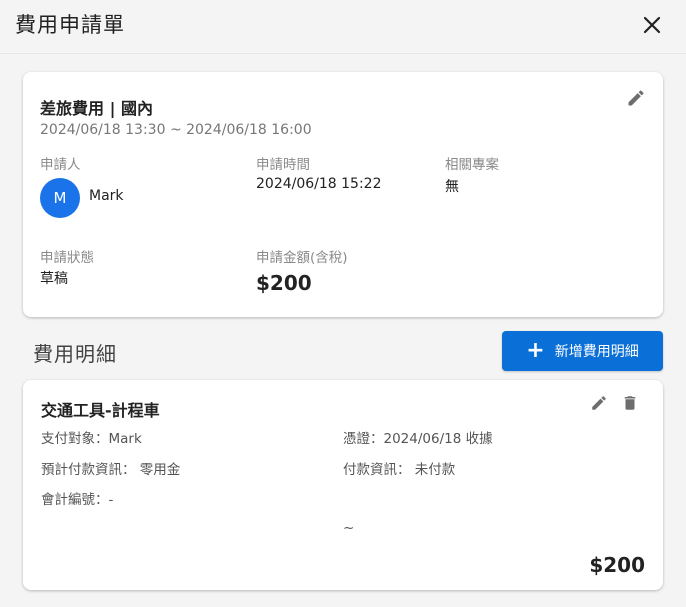 The image size is (686, 607). Describe the element at coordinates (176, 130) in the screenshot. I see `request-period: 2024/06/18 13:30 ~ 2024/06/18 16:00` at that location.